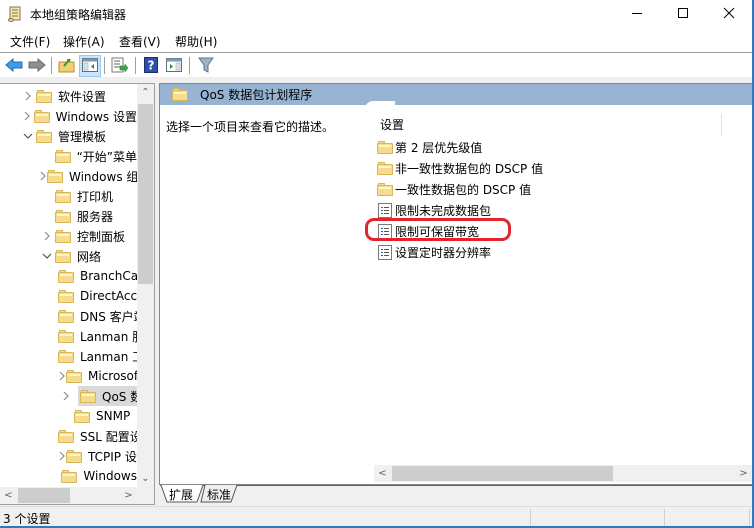 The image size is (754, 528). I want to click on filter-button, so click(206, 66).